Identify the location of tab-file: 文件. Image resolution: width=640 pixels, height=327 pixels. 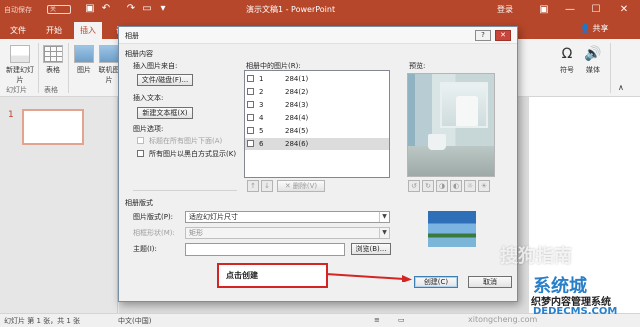
(18, 30).